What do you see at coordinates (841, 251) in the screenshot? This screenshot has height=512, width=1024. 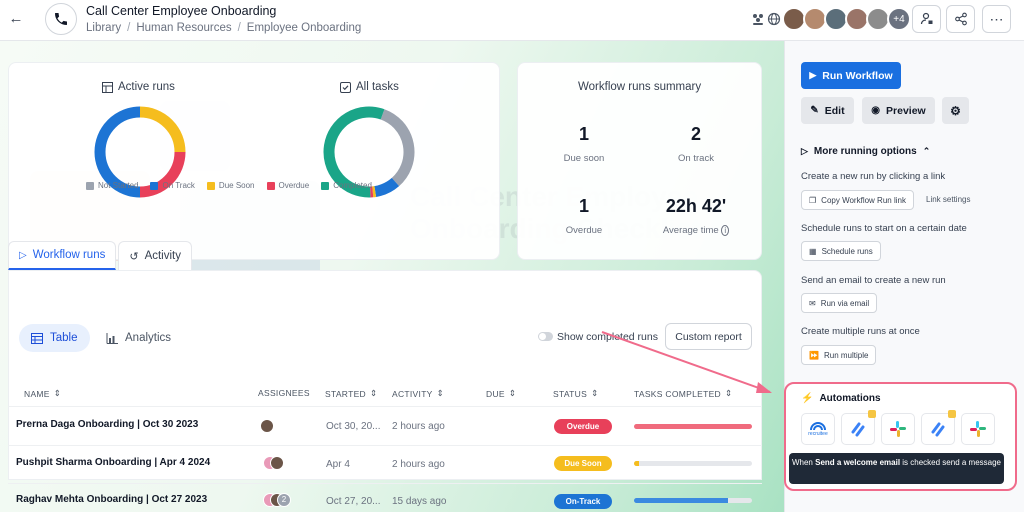 I see `schedule-runs-button: ▦ Schedule runs` at bounding box center [841, 251].